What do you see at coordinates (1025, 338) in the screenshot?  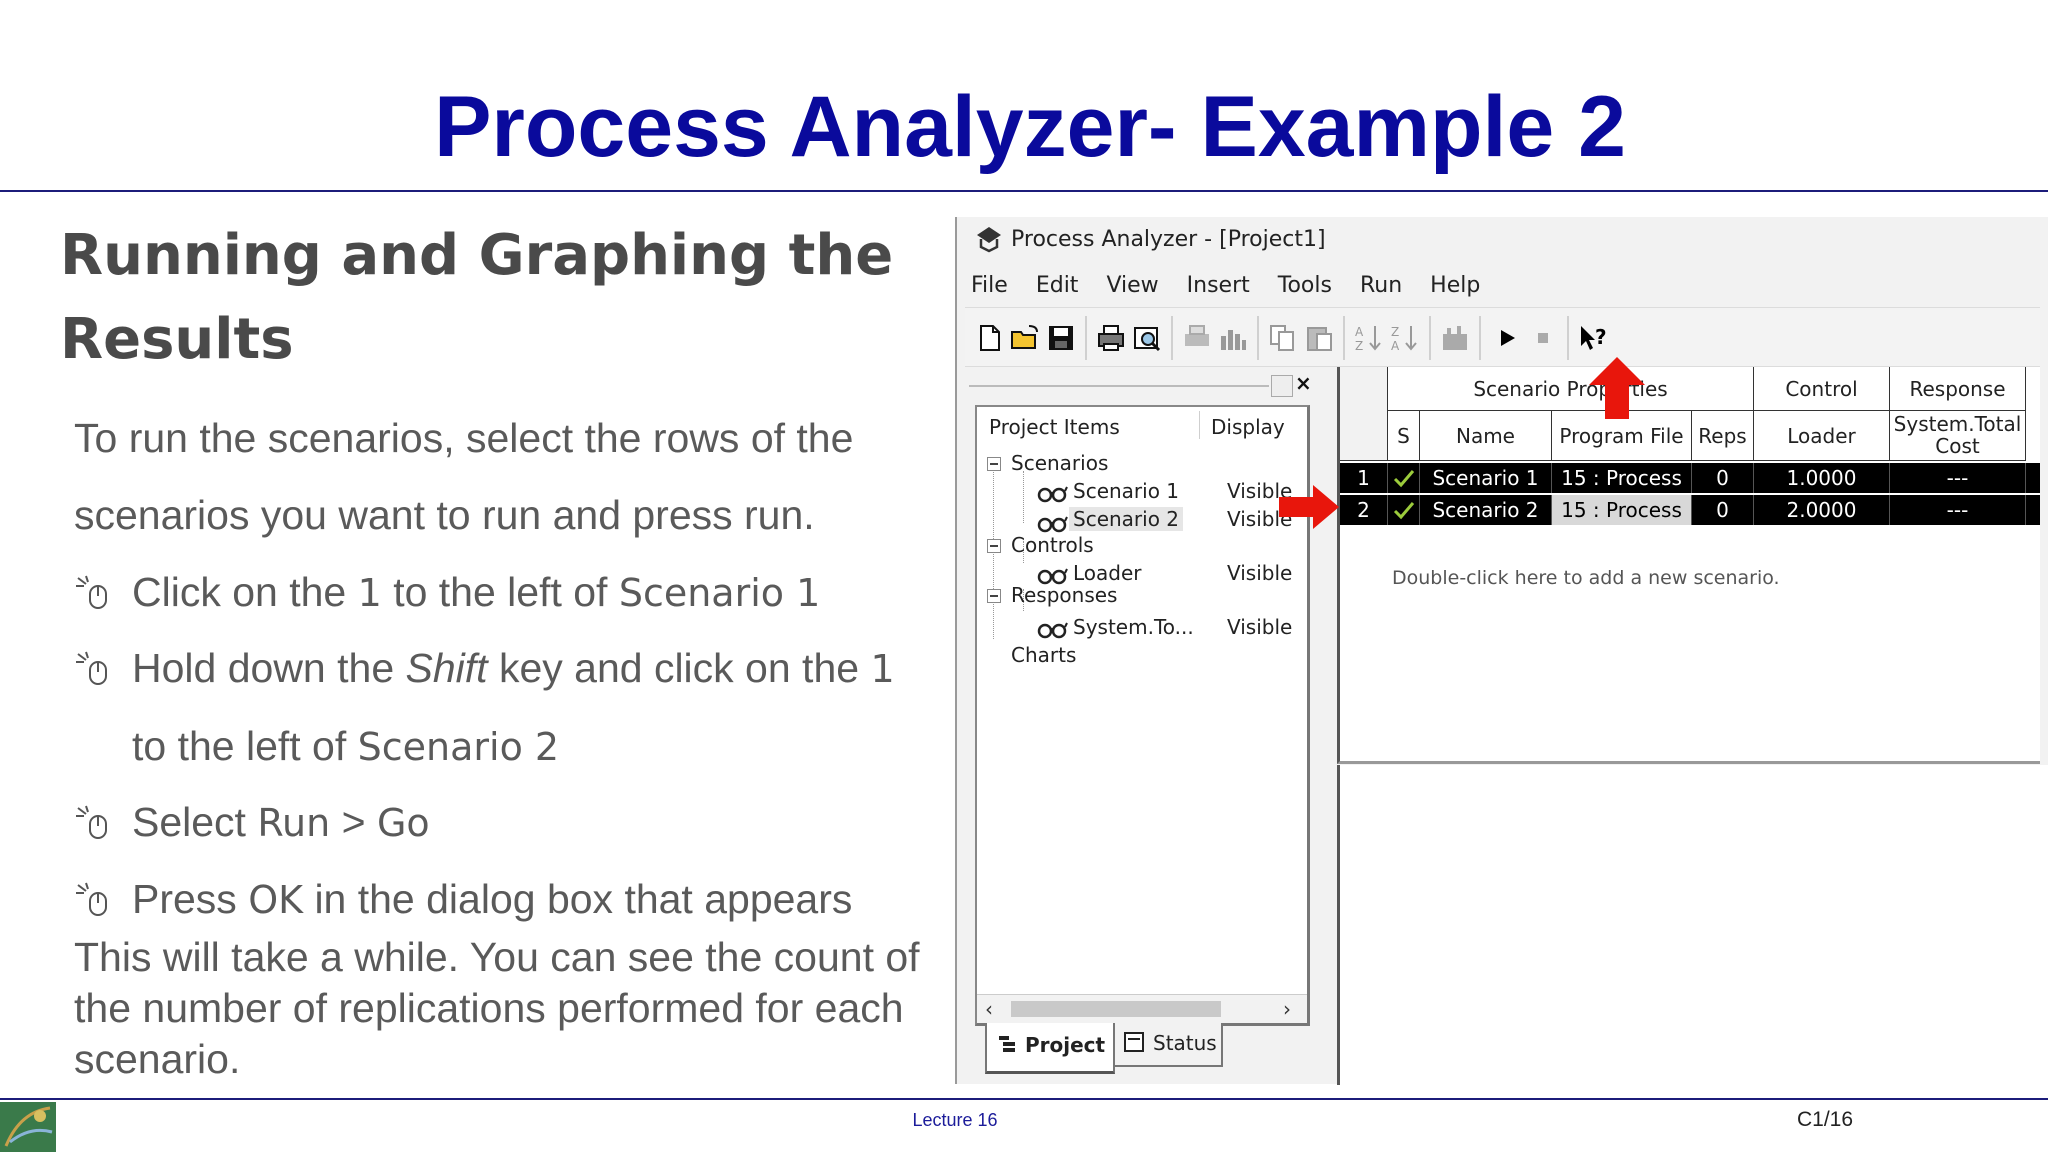 I see `open-icon` at bounding box center [1025, 338].